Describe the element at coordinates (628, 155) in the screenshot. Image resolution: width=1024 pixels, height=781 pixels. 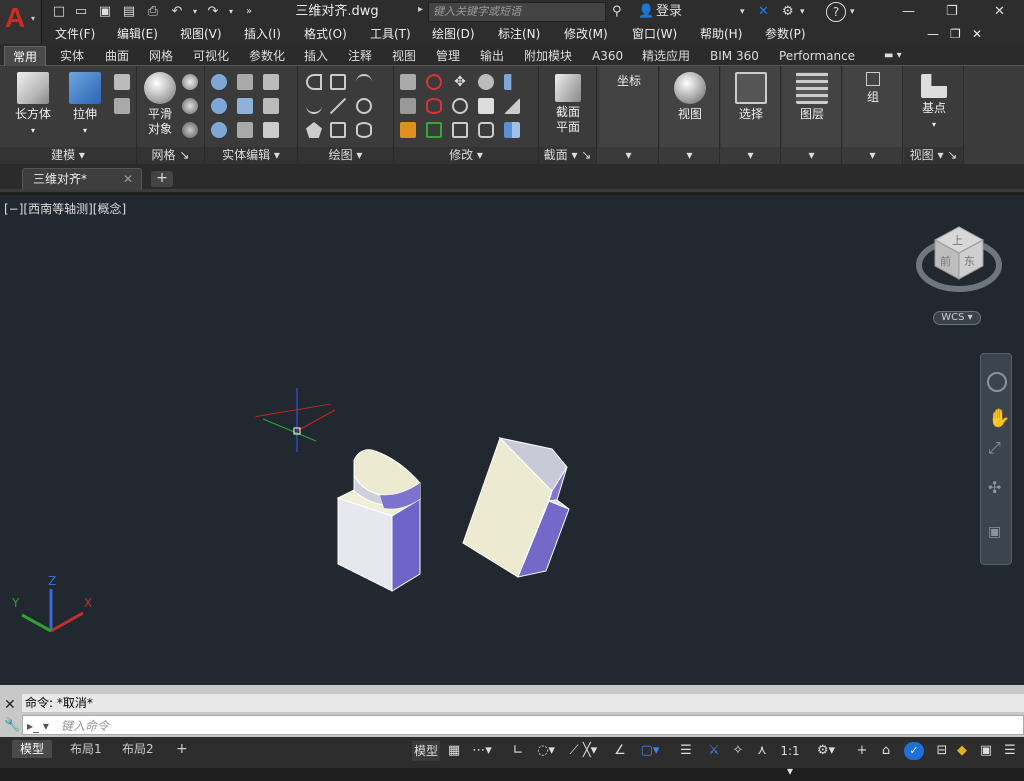
I see `coords-expand-icon: ▾` at that location.